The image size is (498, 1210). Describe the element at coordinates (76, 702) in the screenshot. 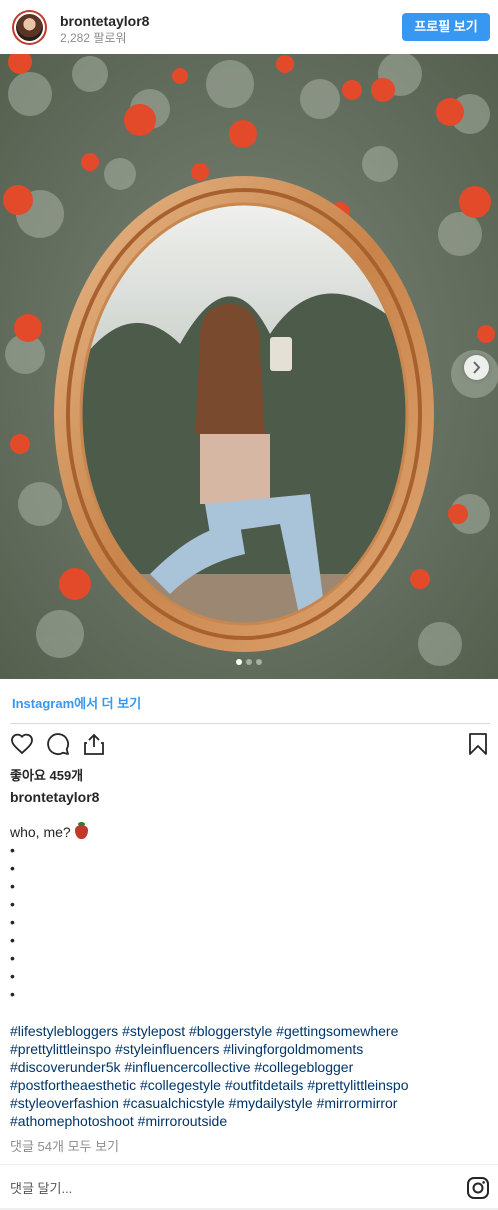

I see `view-on-instagram-link: Instagram에서 더 보기` at that location.